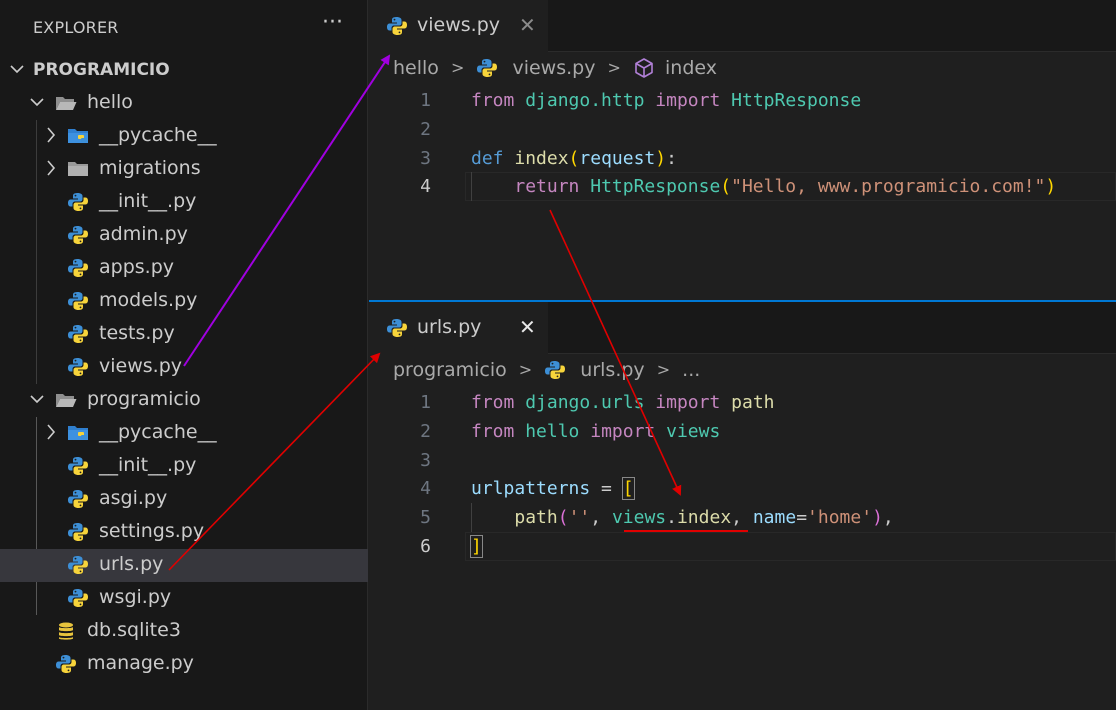  I want to click on tree-item-wsgi-py: wsgi.py, so click(184, 598).